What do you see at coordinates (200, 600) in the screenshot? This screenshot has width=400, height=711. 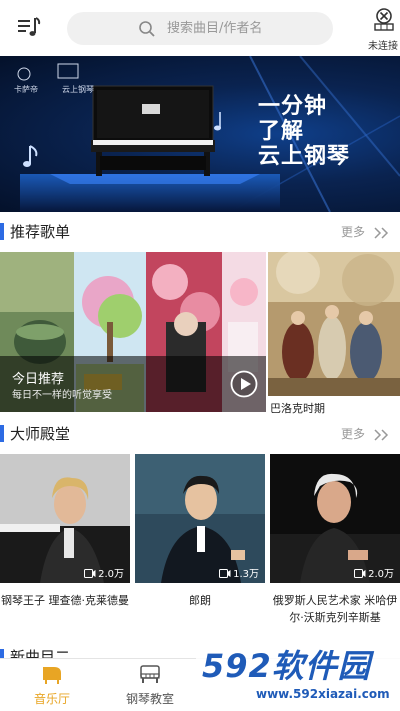 I see `master-name: 郎朗` at bounding box center [200, 600].